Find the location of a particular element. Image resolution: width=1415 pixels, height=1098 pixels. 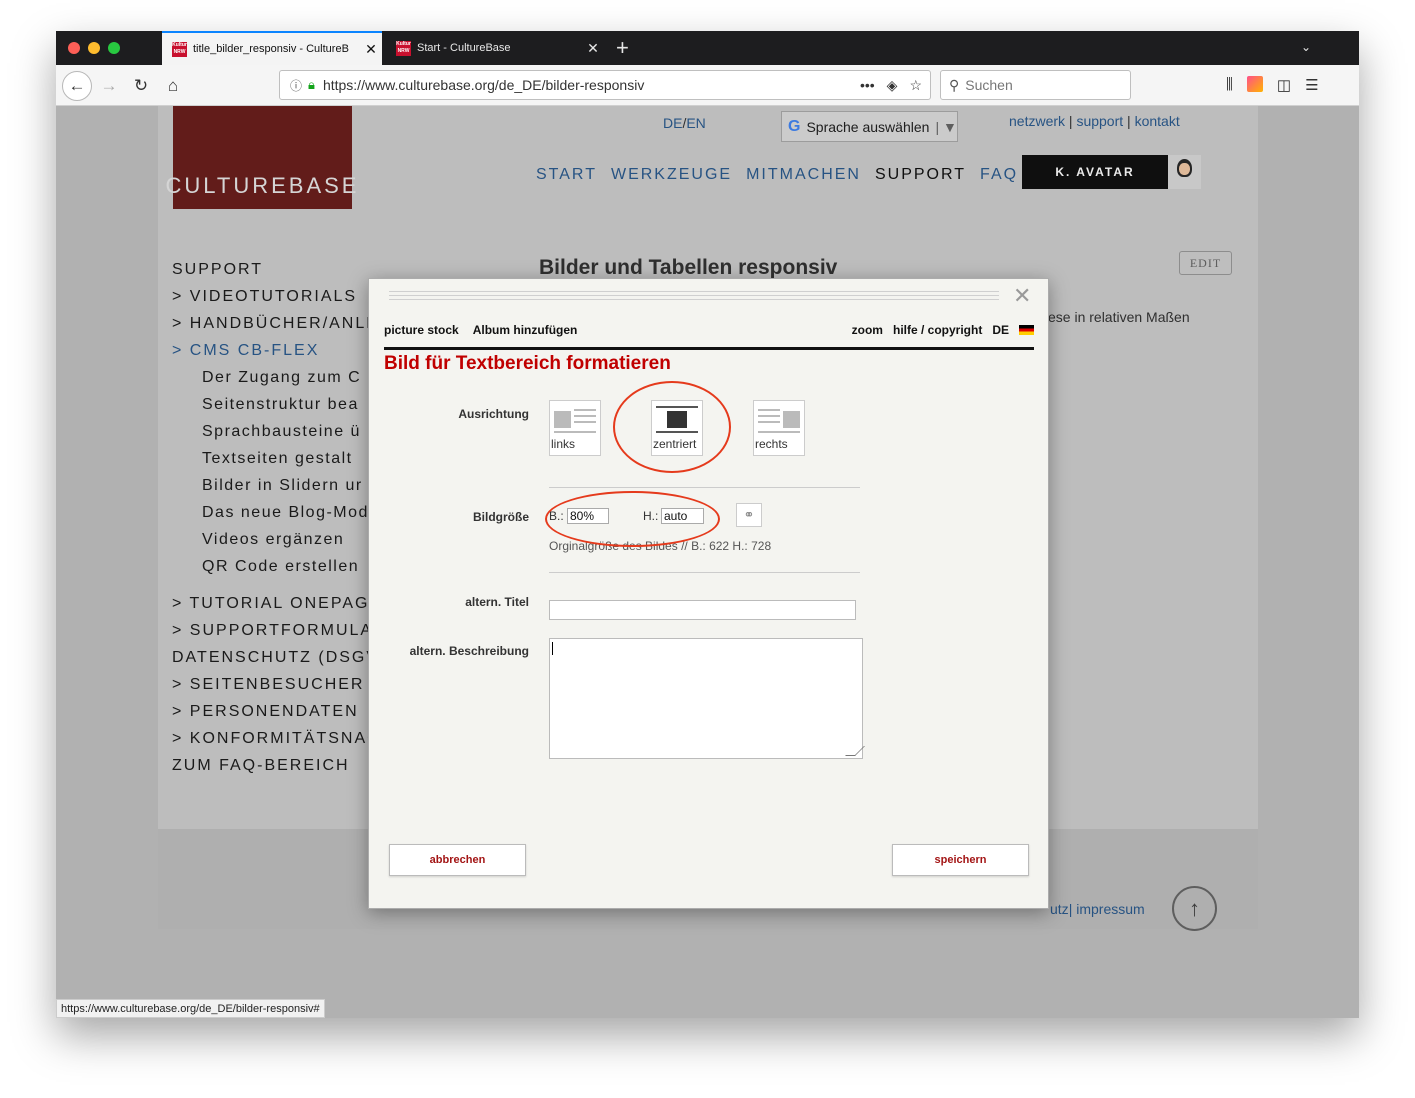

tab-title: Start - CultureBase is located at coordinates (464, 48).